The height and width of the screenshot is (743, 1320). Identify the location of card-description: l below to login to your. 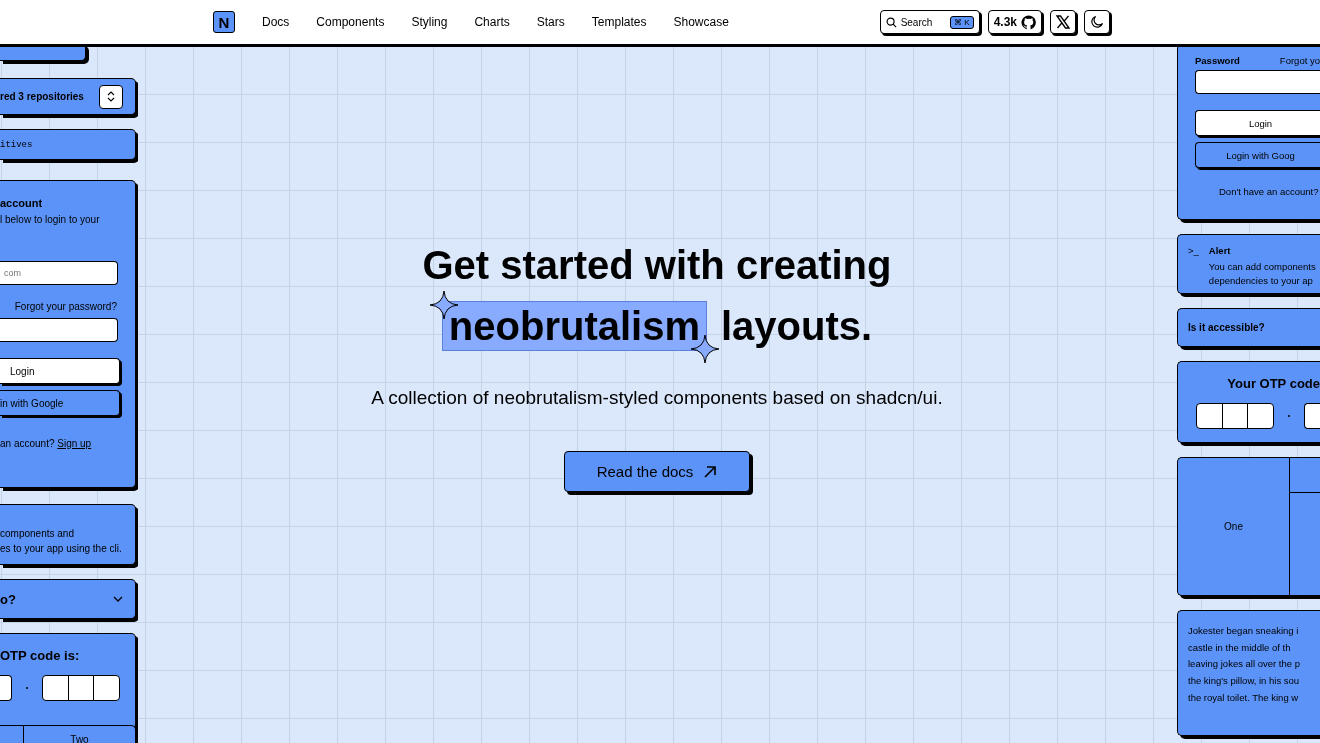
(50, 220).